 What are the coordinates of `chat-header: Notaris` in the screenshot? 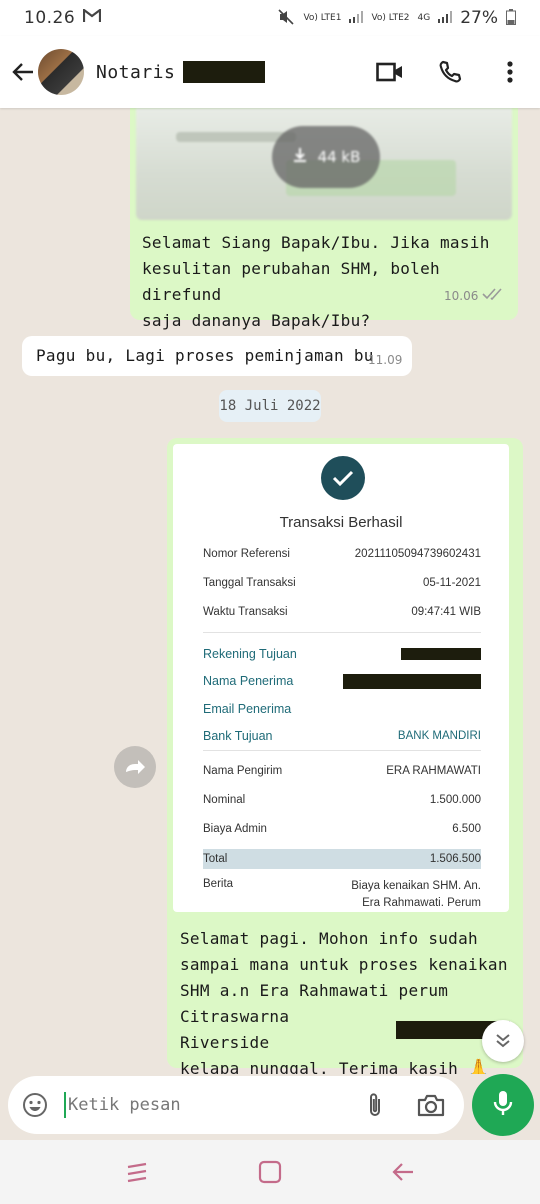 It's located at (270, 72).